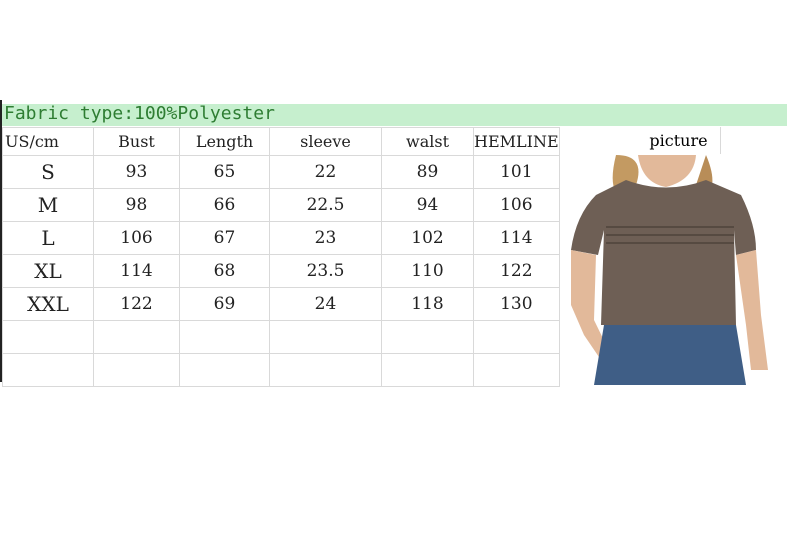 The height and width of the screenshot is (554, 787). What do you see at coordinates (48, 172) in the screenshot?
I see `size-cell: S` at bounding box center [48, 172].